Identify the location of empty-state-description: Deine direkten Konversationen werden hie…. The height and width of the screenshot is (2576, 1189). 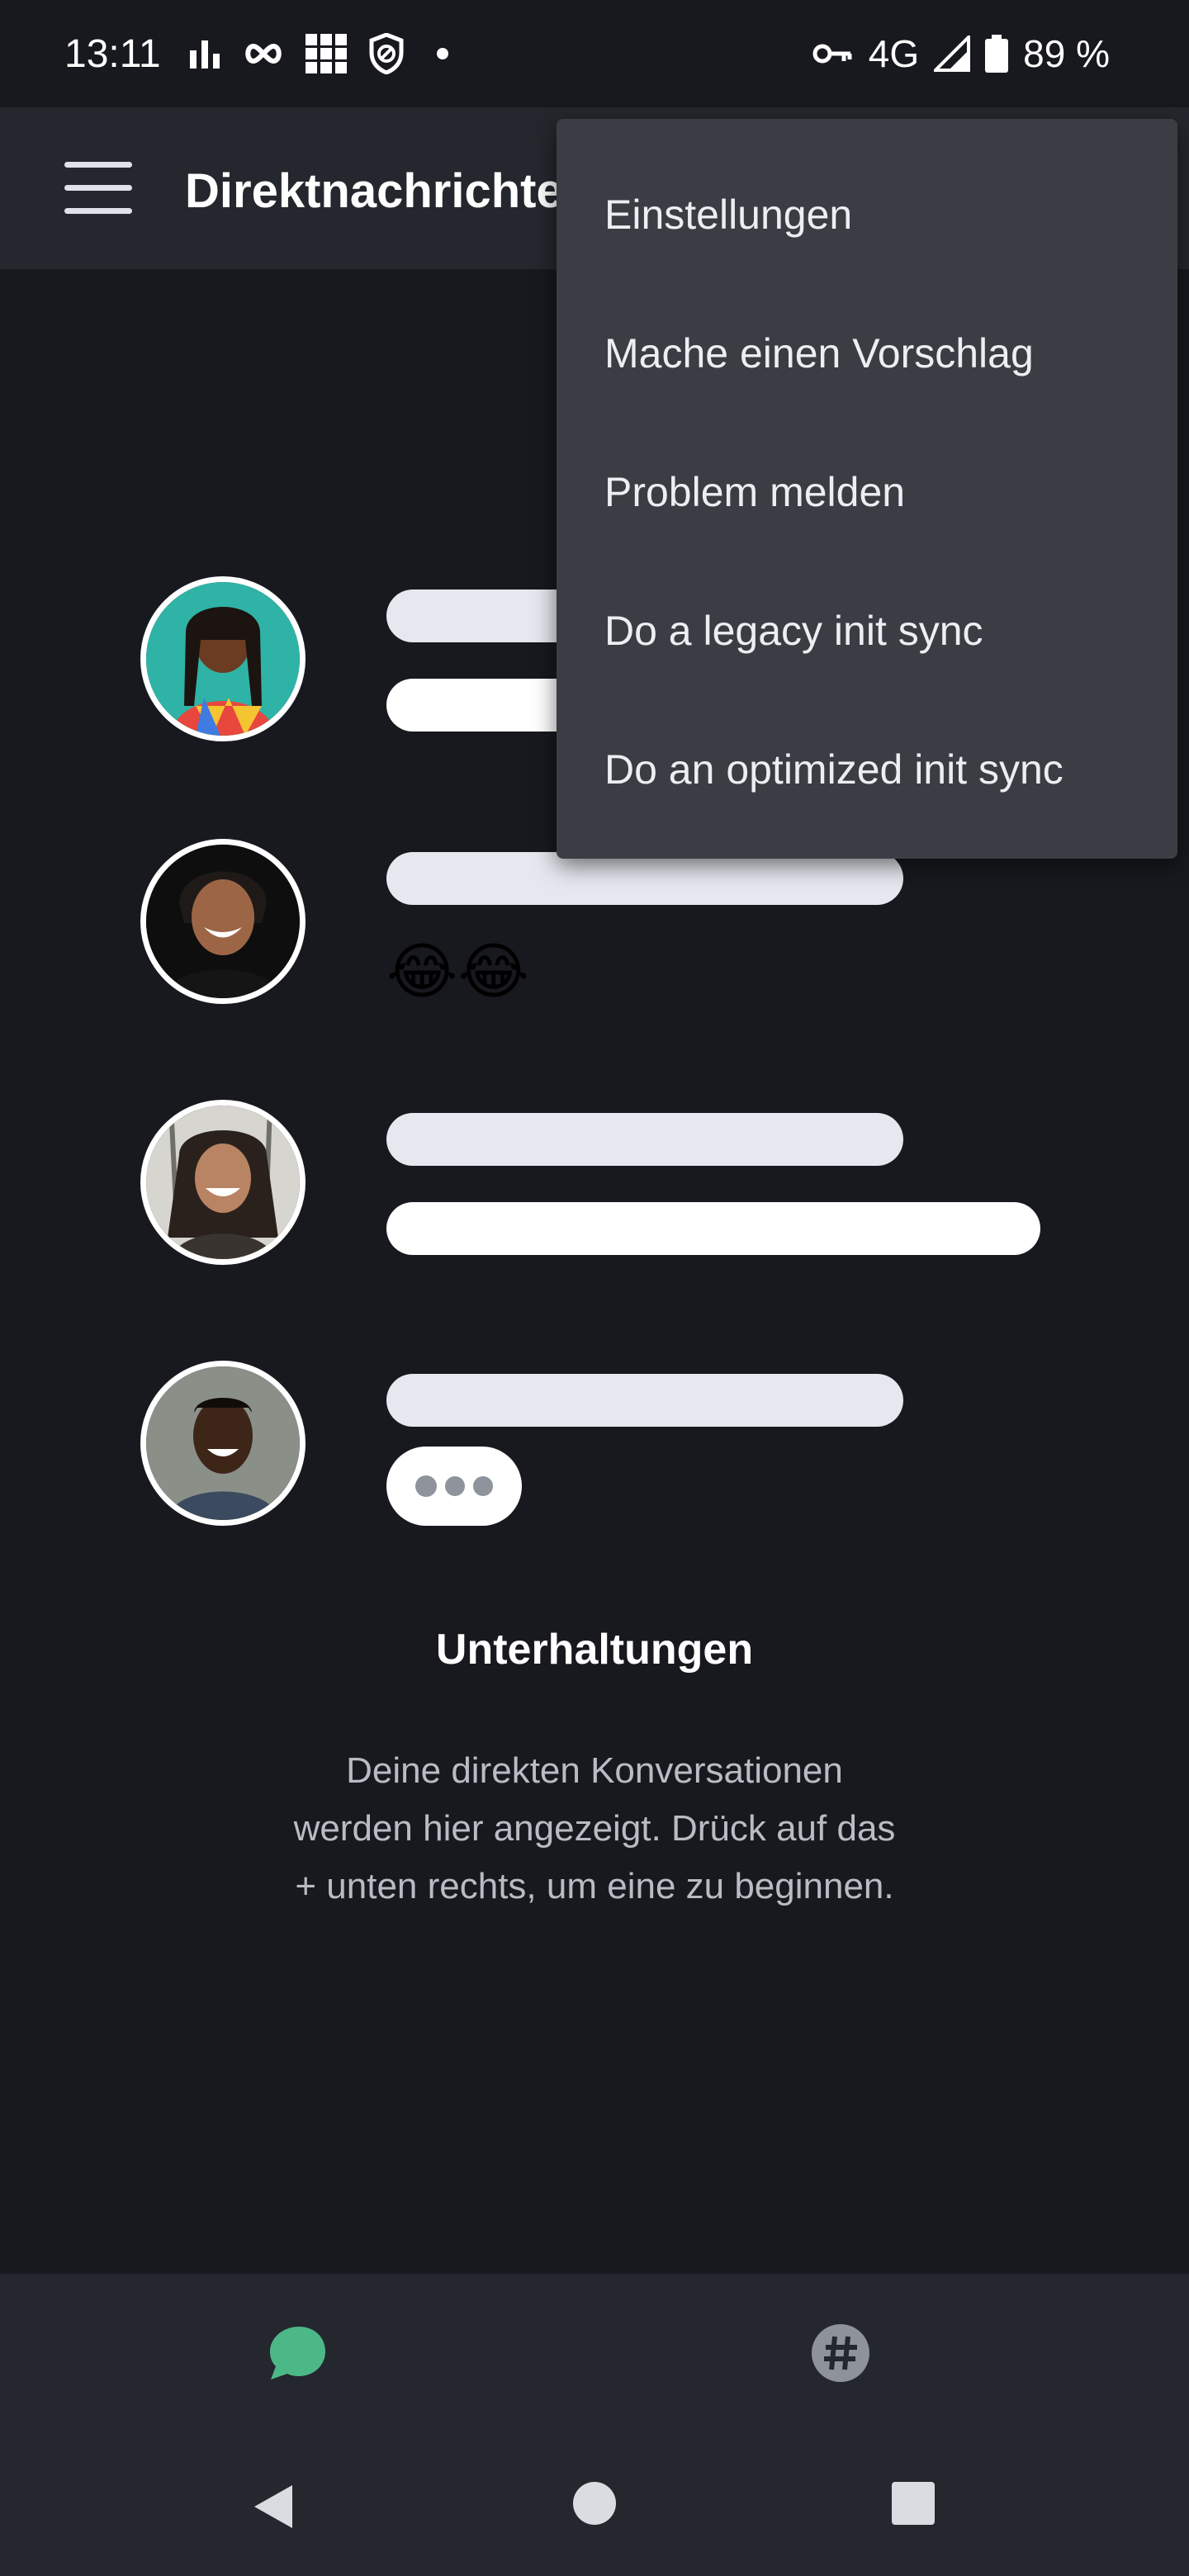
(594, 1828).